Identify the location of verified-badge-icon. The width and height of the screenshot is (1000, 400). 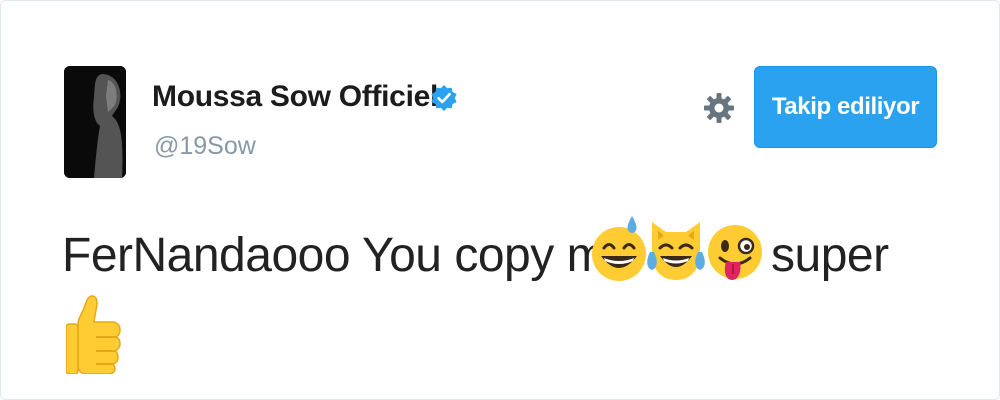
(444, 98).